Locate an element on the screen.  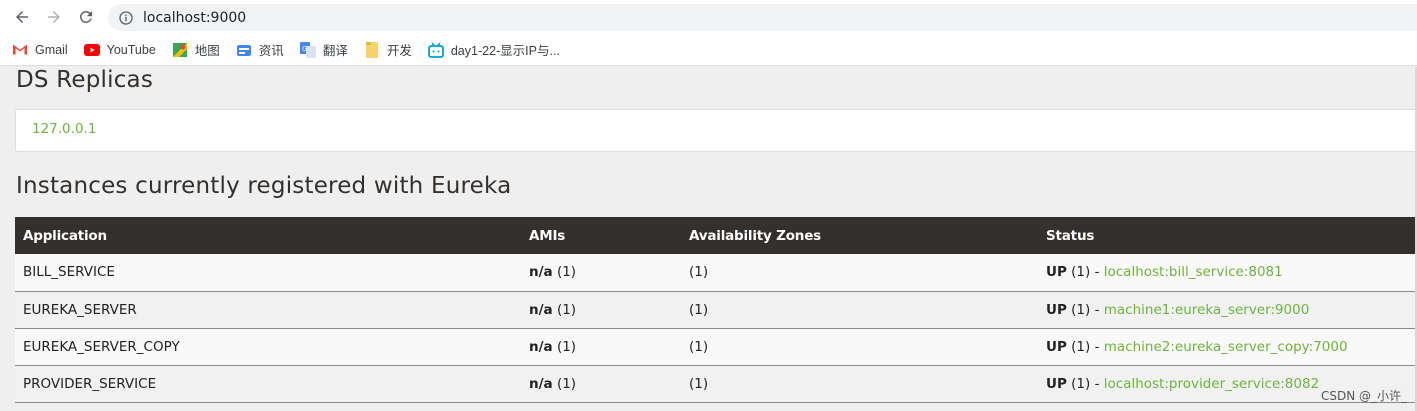
browser-toolbar: localhost:9000 is located at coordinates (708, 17).